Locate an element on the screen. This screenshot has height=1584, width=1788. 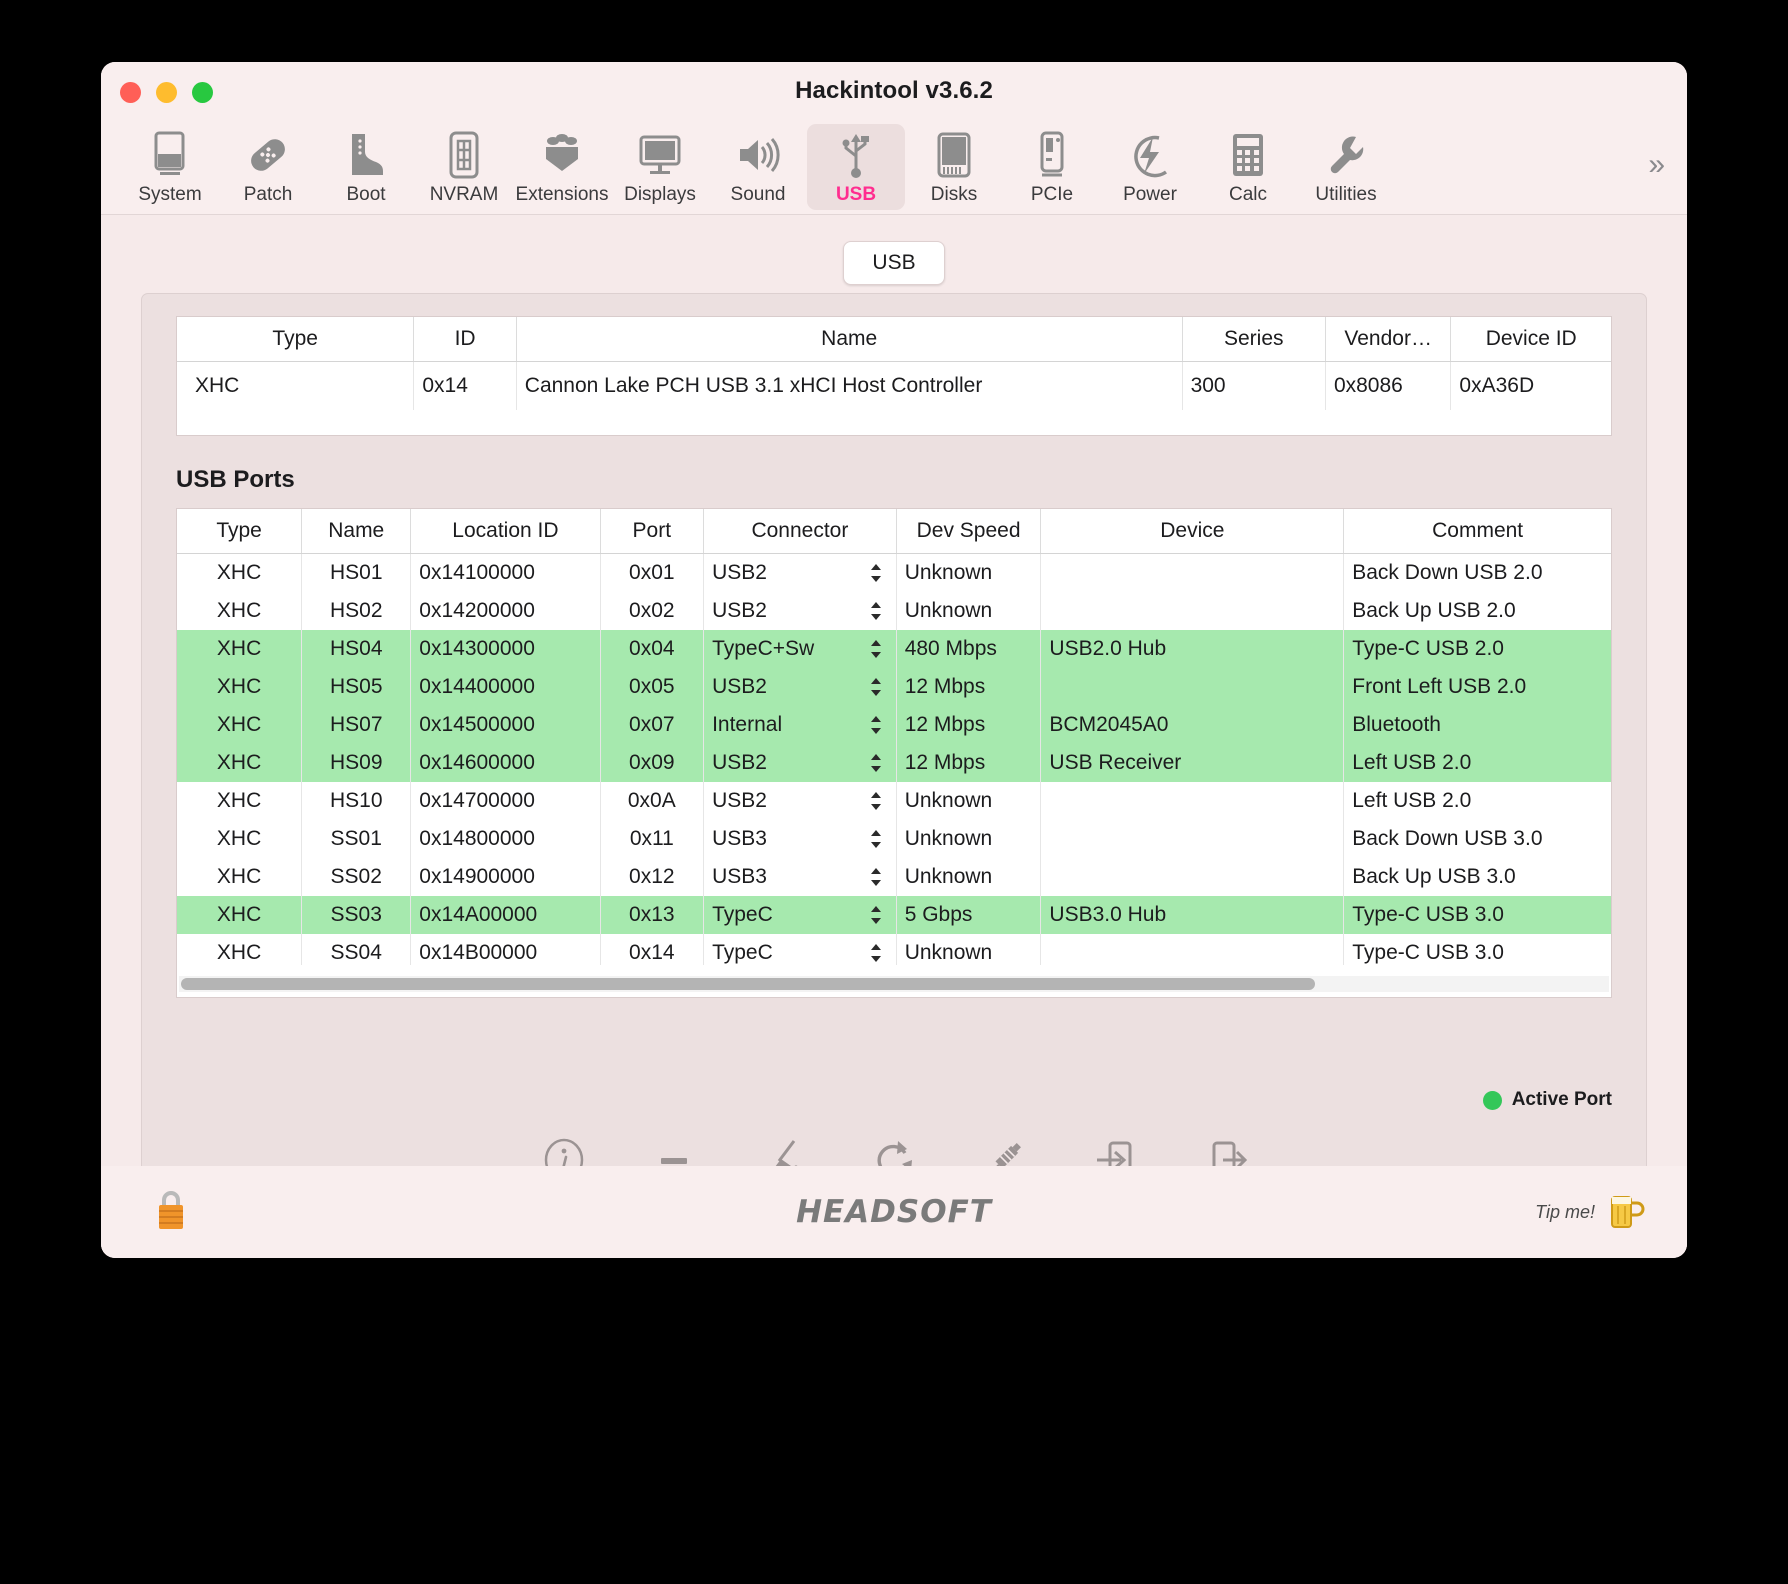
toolbar-overflow-button: » is located at coordinates (1661, 153).